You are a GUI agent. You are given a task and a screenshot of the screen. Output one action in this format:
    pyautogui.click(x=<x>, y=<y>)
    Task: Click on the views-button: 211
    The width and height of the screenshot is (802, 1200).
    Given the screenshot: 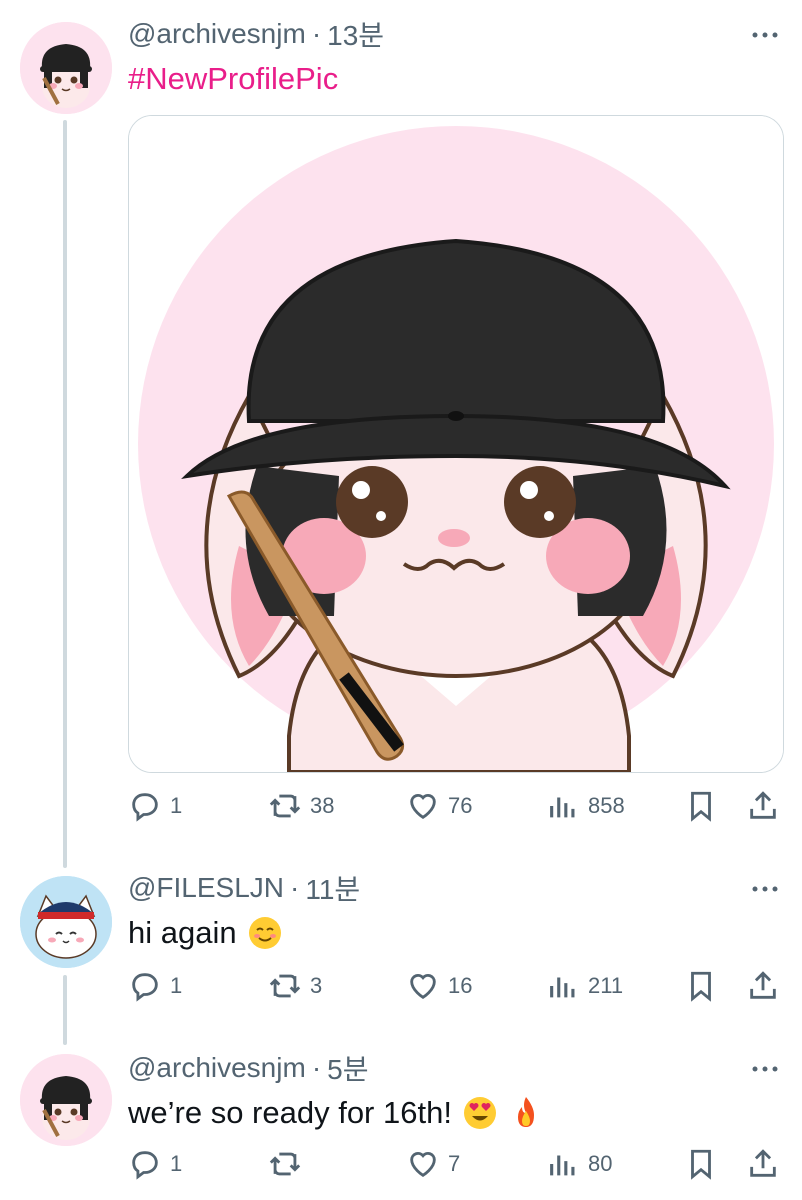 What is the action you would take?
    pyautogui.click(x=584, y=986)
    